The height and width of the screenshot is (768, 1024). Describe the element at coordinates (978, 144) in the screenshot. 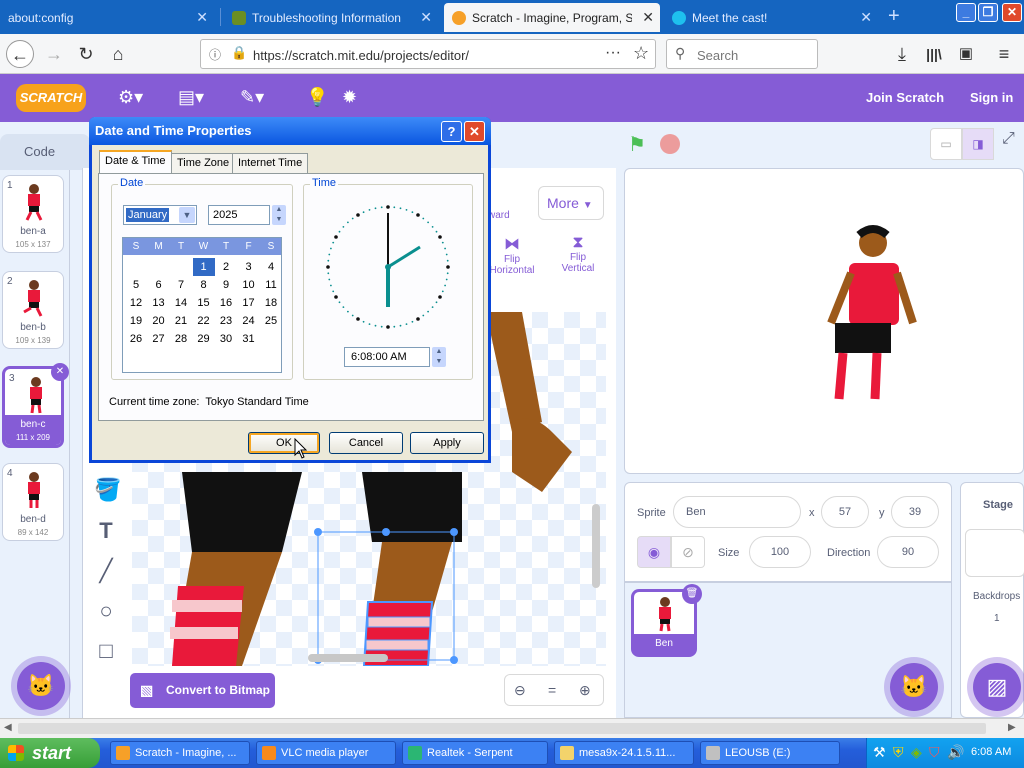

I see `normal-stage-icon: ◨` at that location.